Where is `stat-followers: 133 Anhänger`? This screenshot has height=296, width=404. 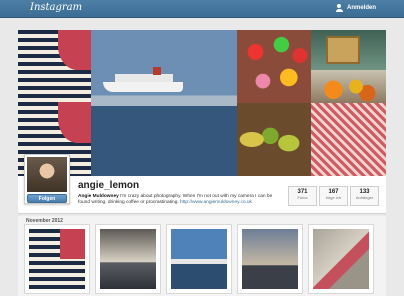 stat-followers: 133 Anhänger is located at coordinates (364, 196).